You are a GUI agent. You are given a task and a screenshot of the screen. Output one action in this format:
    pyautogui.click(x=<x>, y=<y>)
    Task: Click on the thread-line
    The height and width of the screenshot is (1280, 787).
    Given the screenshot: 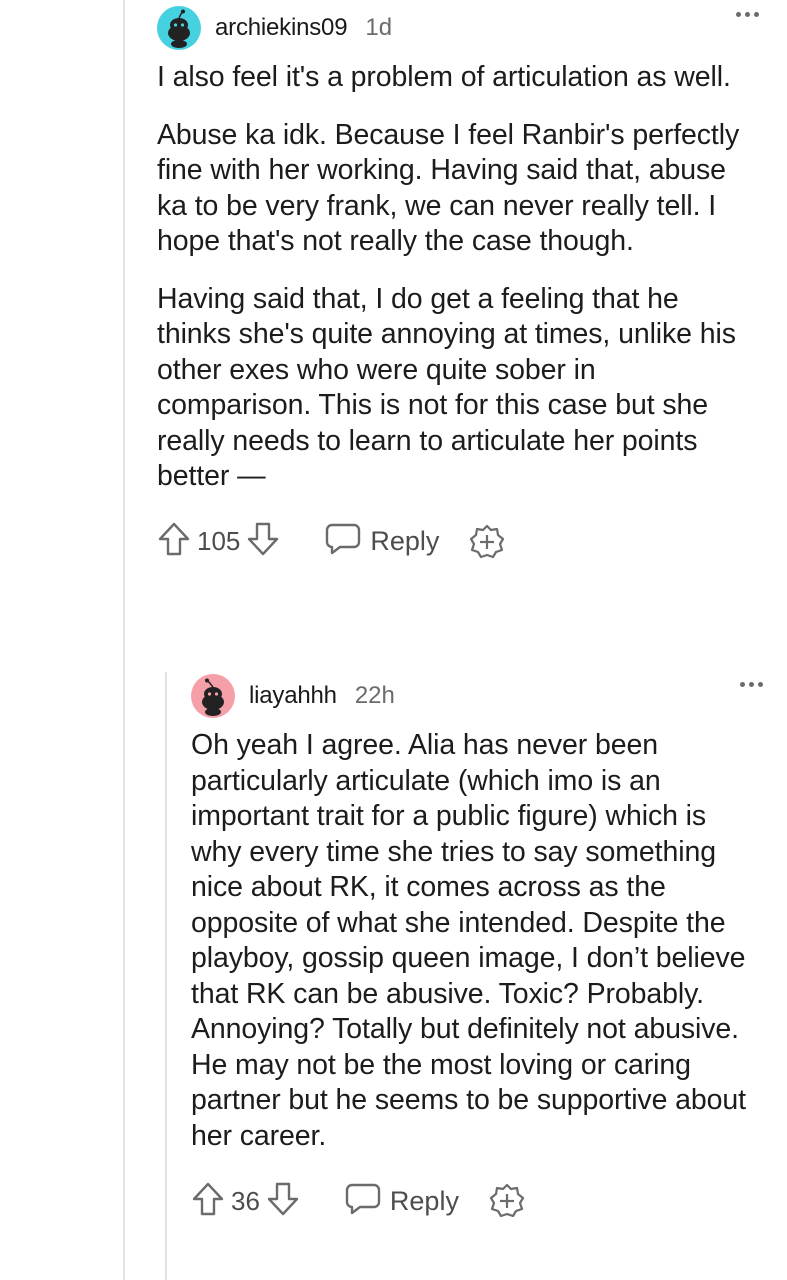 What is the action you would take?
    pyautogui.click(x=124, y=640)
    